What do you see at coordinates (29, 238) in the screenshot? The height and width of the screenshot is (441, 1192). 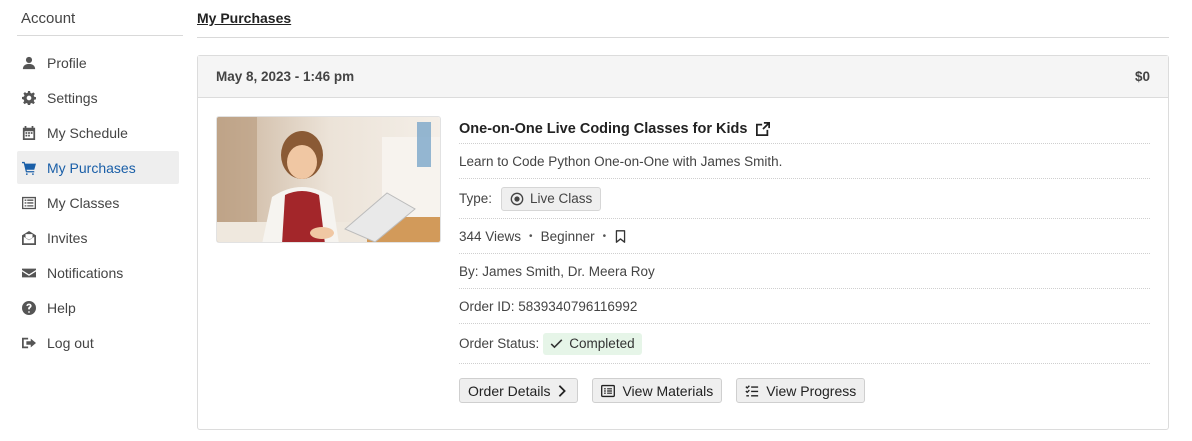 I see `envelope-open-icon` at bounding box center [29, 238].